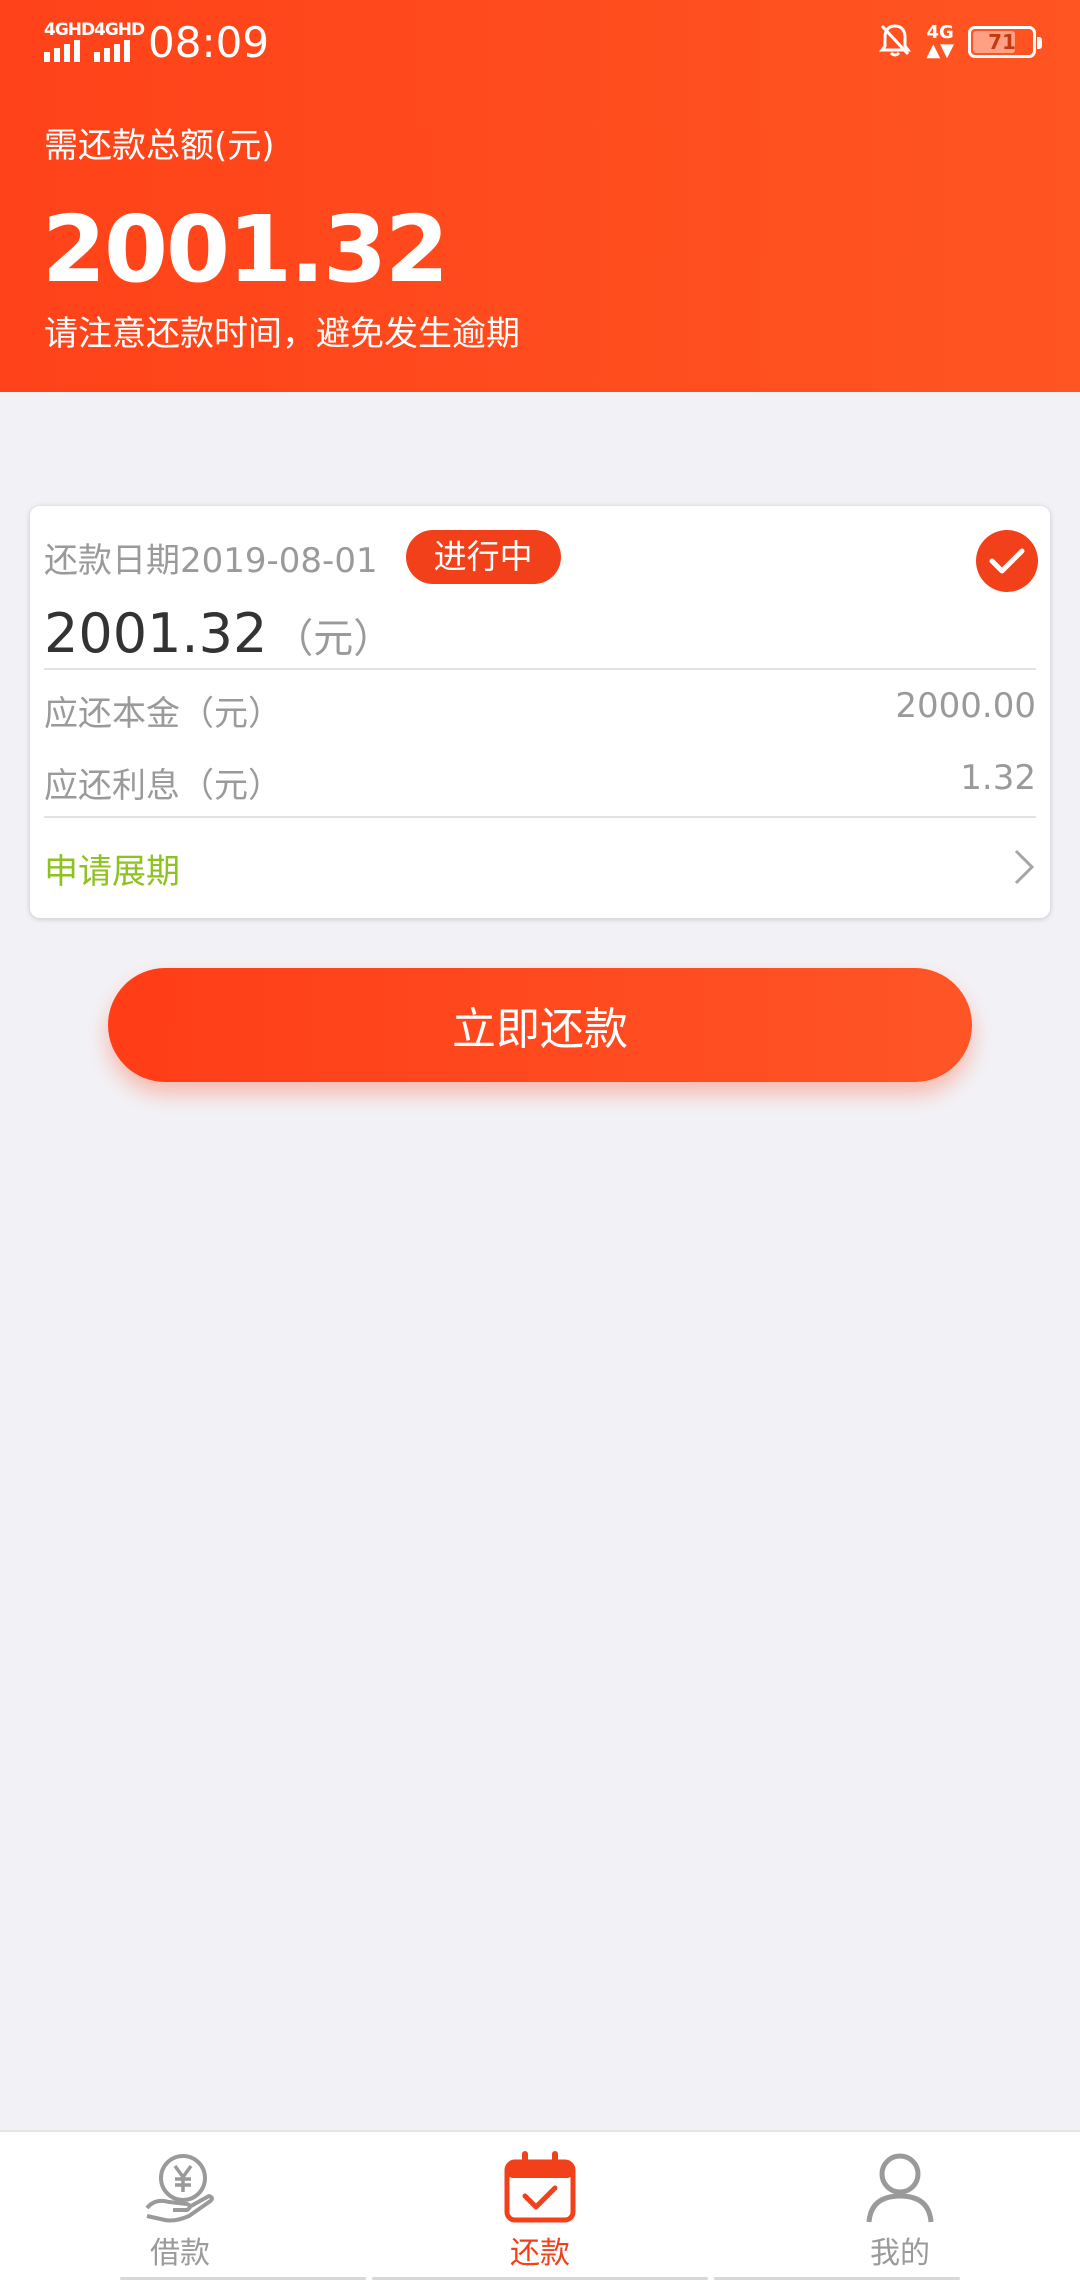  I want to click on person-icon, so click(900, 2188).